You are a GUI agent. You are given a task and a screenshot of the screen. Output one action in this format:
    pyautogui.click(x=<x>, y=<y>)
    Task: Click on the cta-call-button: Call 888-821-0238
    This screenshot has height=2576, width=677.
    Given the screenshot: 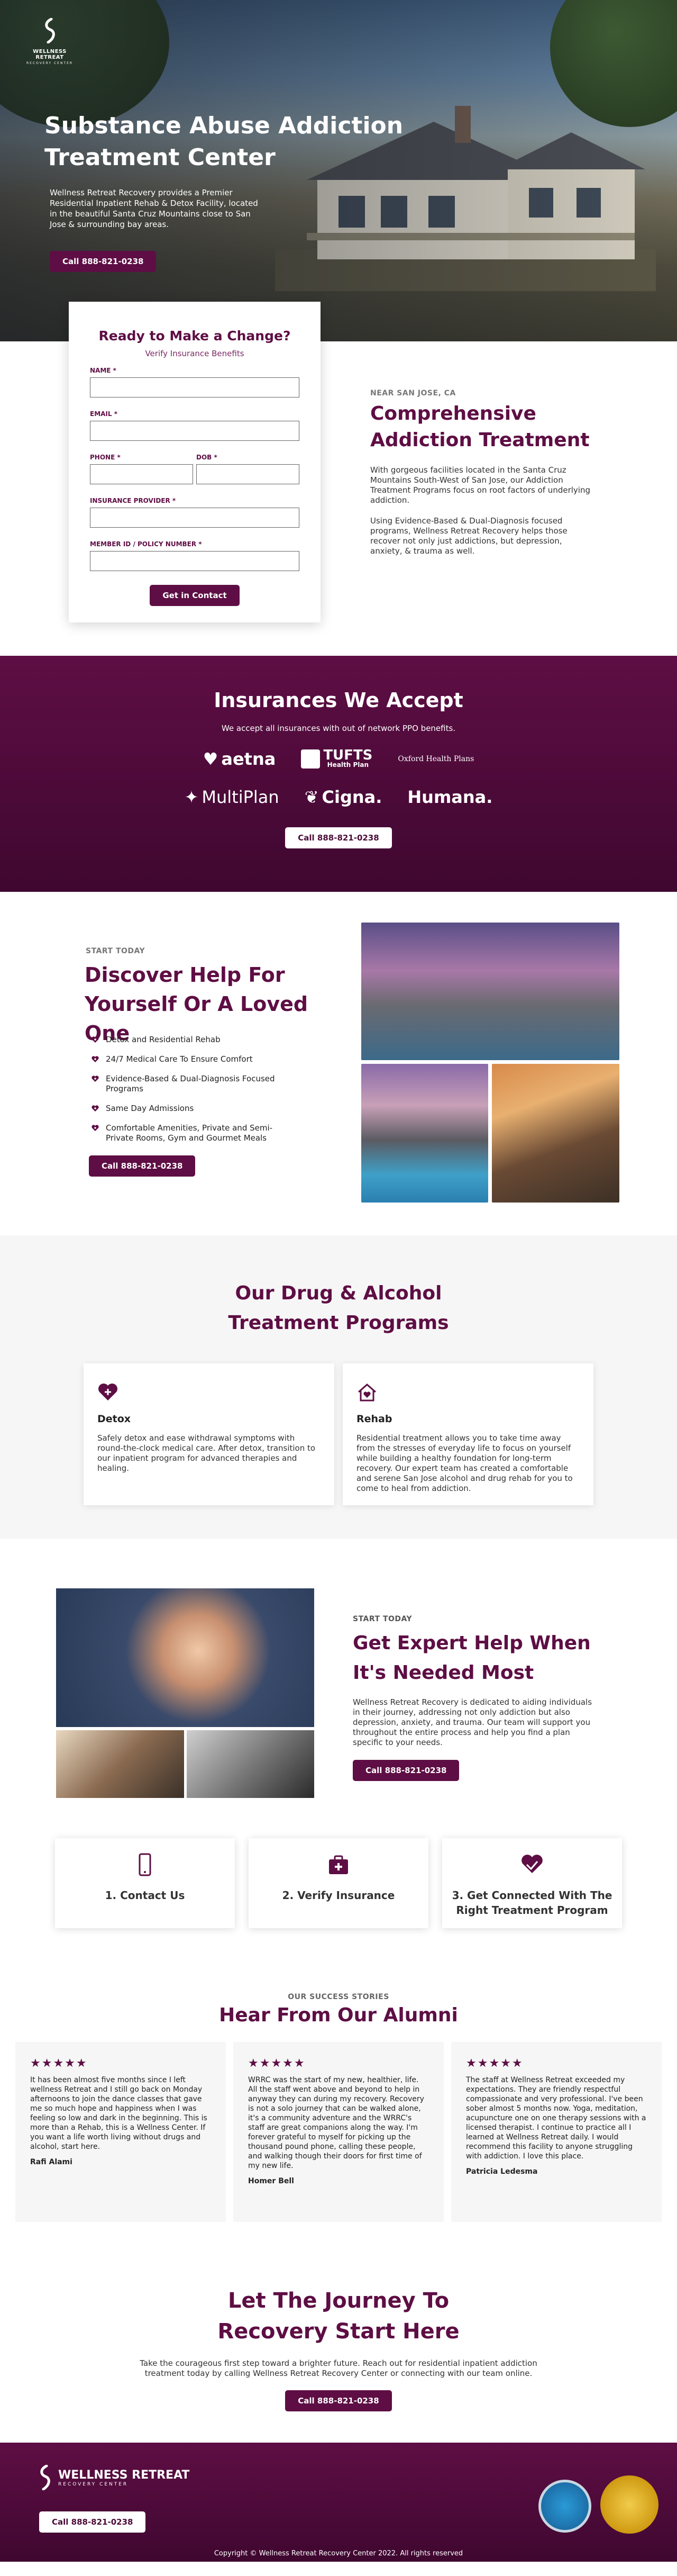 What is the action you would take?
    pyautogui.click(x=338, y=2400)
    